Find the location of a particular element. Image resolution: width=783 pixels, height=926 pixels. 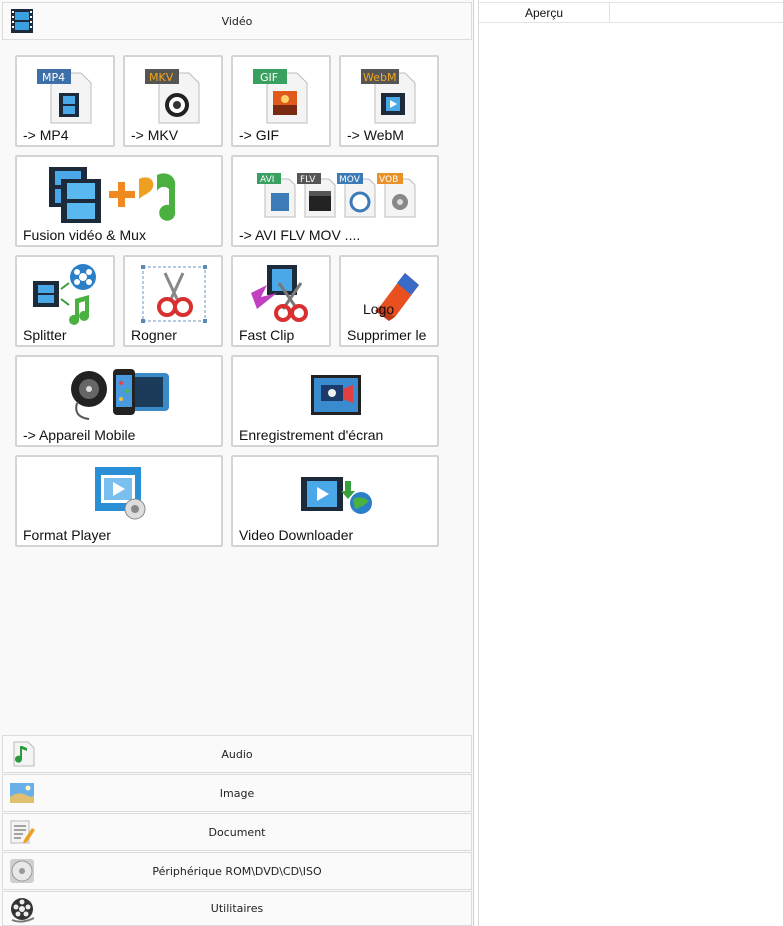

category-image-header: Image is located at coordinates (237, 793).